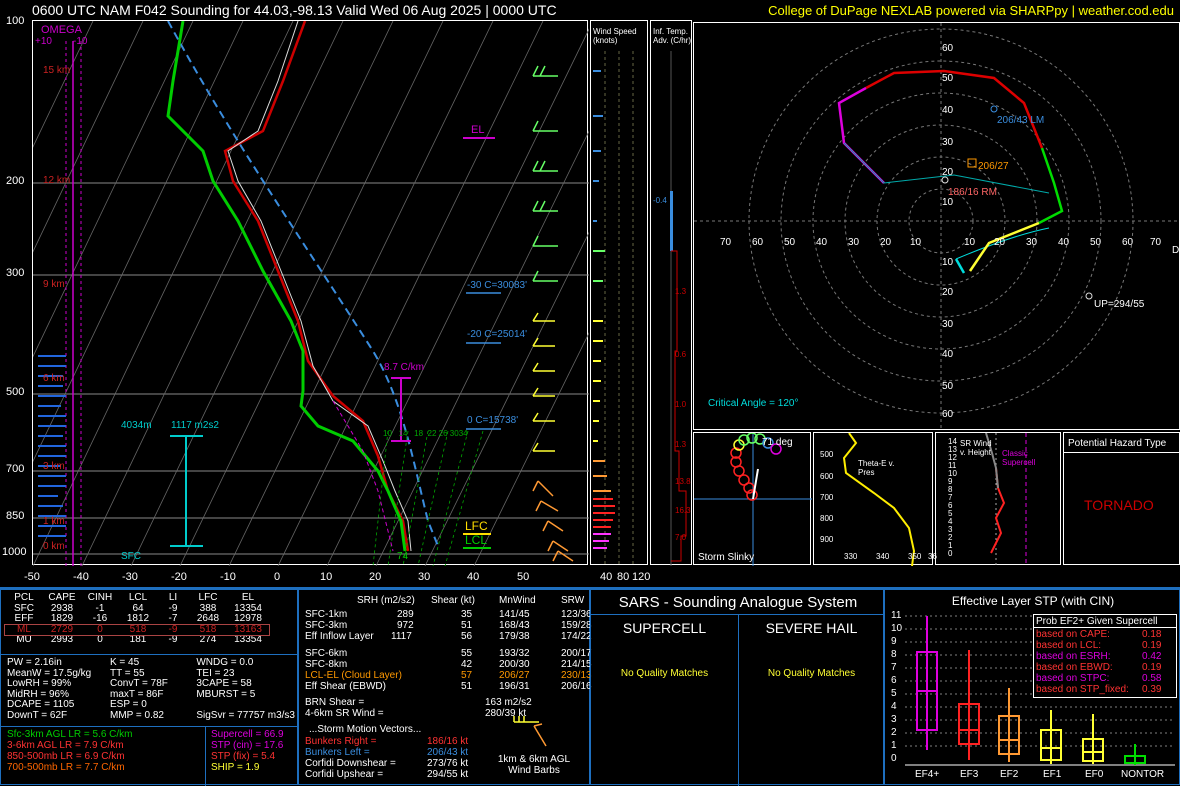  I want to click on pressure-label: 1000, so click(14, 552).